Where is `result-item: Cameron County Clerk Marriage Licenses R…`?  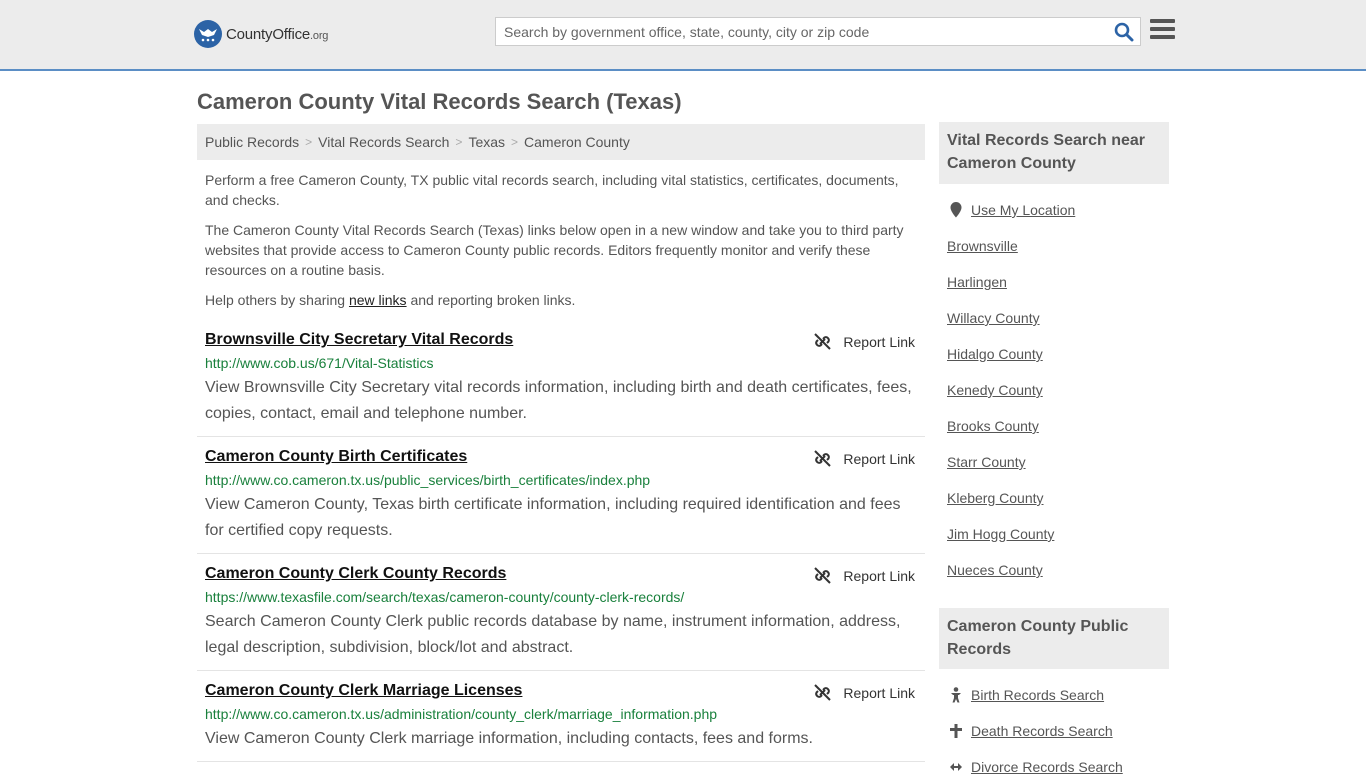 result-item: Cameron County Clerk Marriage Licenses R… is located at coordinates (561, 722).